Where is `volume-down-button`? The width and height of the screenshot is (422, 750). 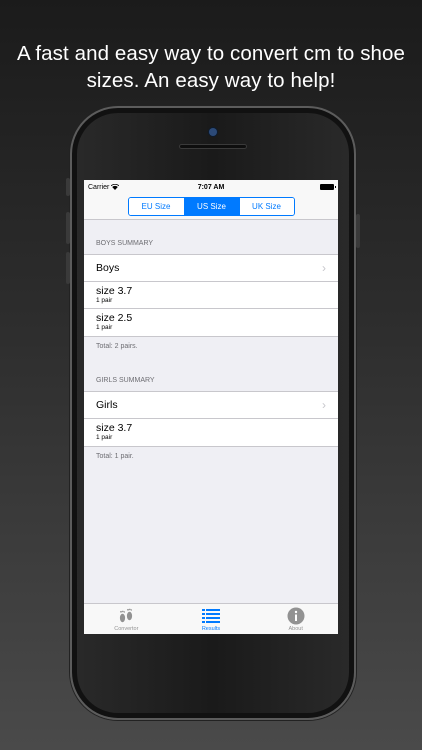 volume-down-button is located at coordinates (68, 268).